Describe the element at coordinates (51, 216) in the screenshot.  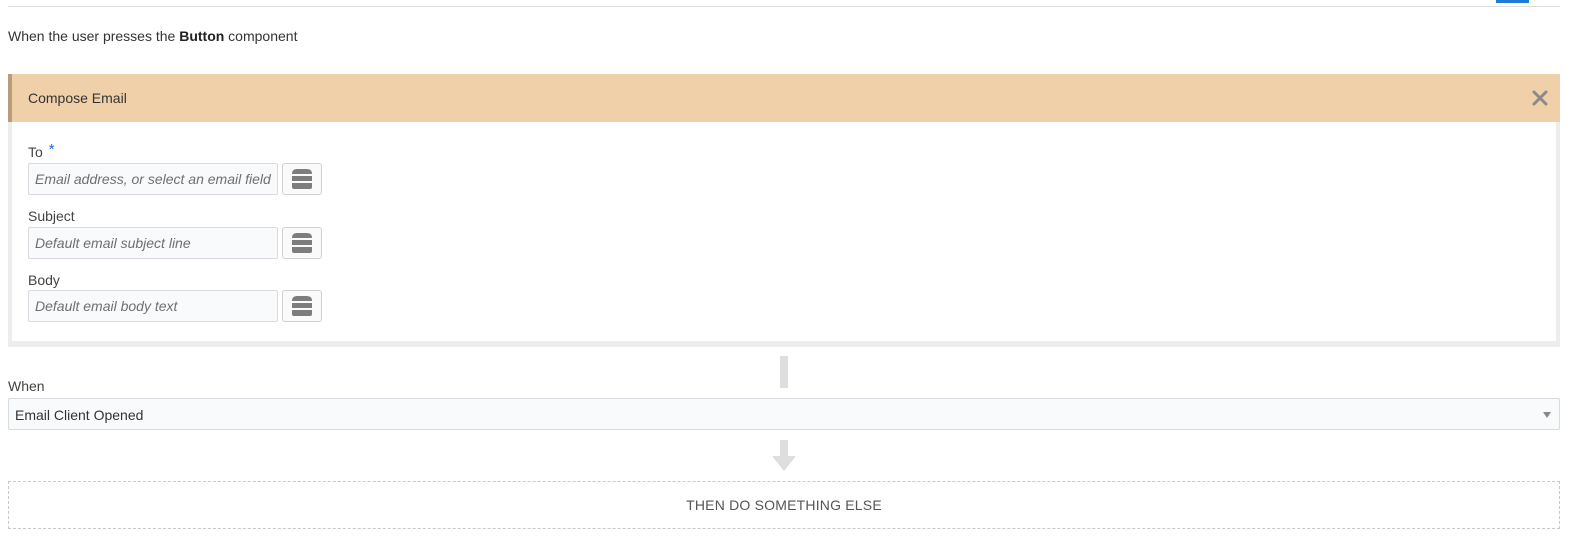
I see `subject-field-label: Subject` at that location.